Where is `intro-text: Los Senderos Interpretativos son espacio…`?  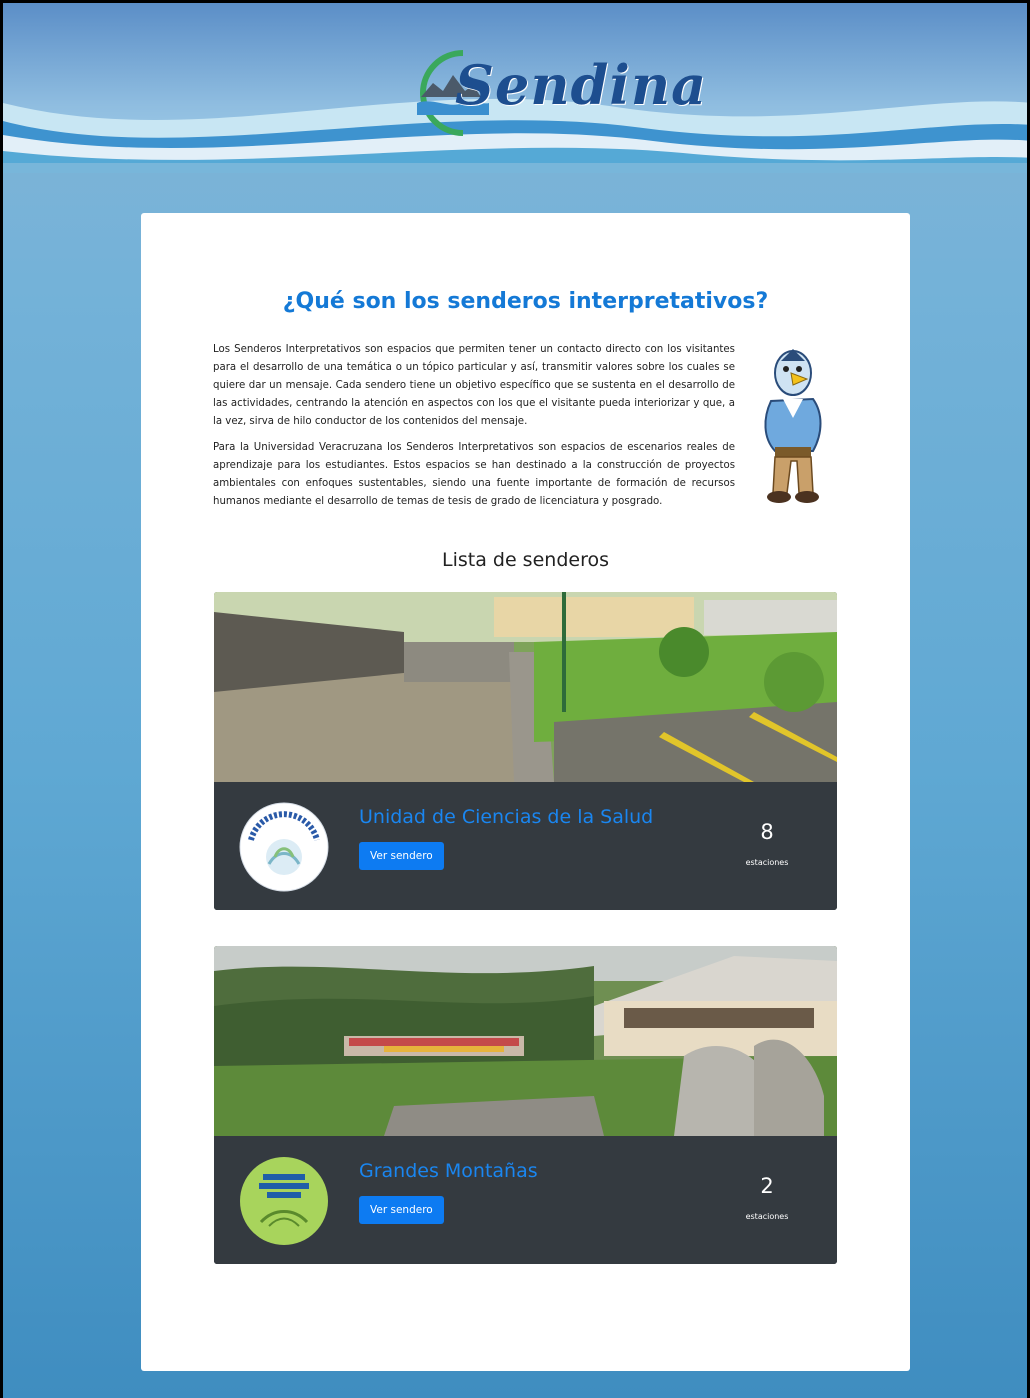
intro-text: Los Senderos Interpretativos son espacio… is located at coordinates (474, 430).